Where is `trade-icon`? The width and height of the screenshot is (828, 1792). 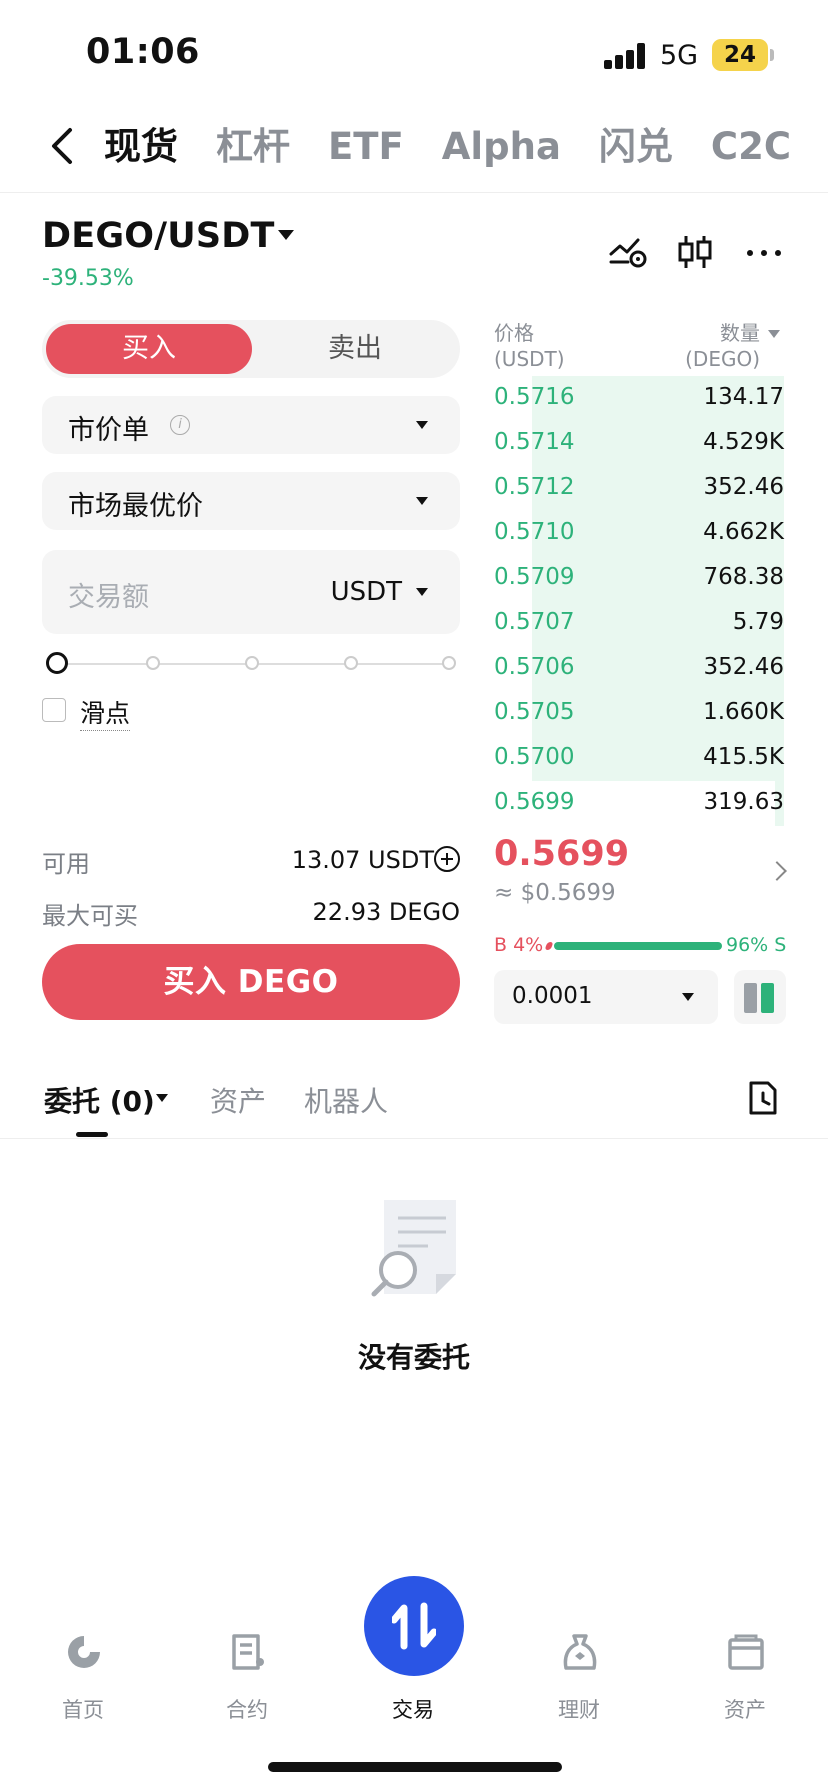
trade-icon is located at coordinates (414, 1626).